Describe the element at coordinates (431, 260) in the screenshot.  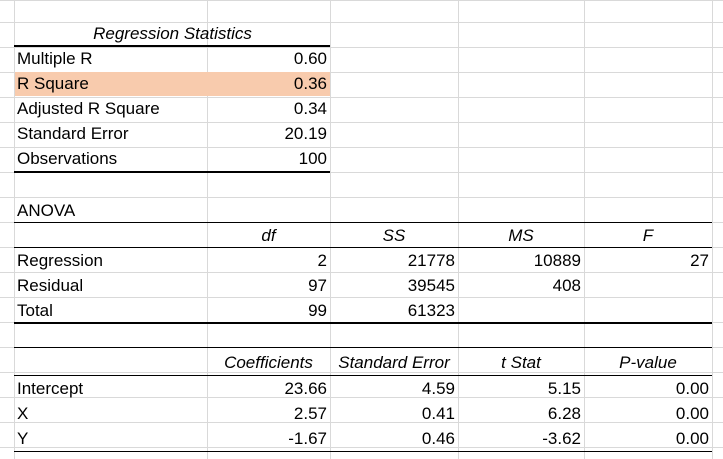
I see `anova-cell-ss: 21778` at that location.